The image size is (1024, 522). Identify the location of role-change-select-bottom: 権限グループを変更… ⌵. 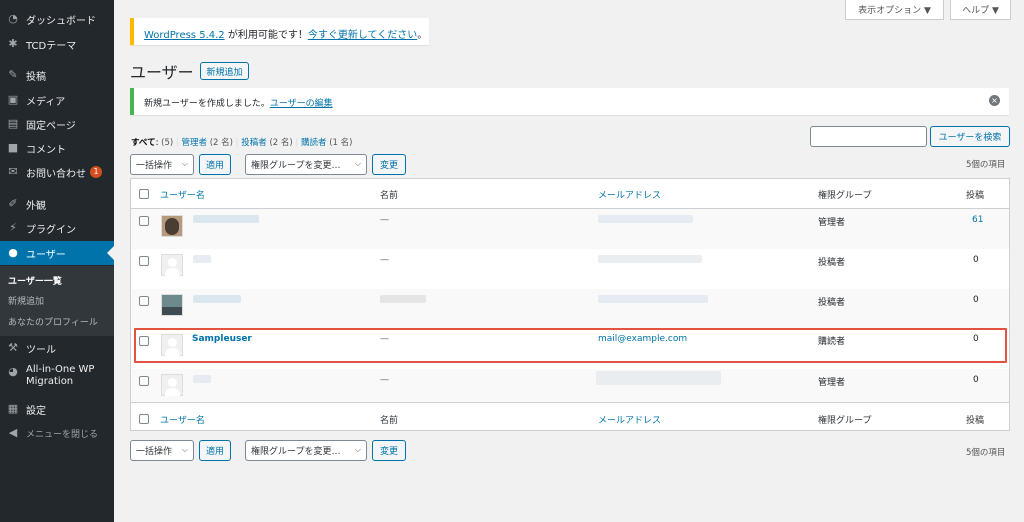
(306, 450).